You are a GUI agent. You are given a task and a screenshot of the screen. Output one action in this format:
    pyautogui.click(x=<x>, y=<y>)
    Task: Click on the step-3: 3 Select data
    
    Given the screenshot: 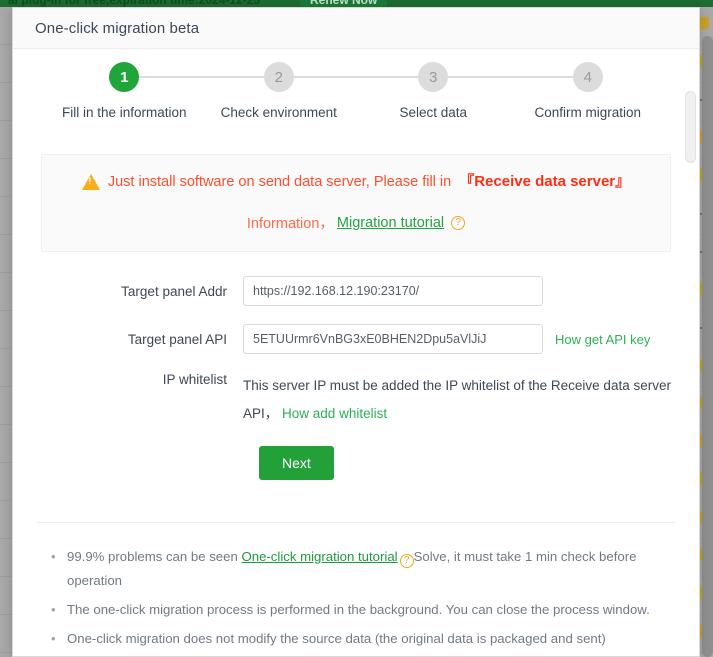 What is the action you would take?
    pyautogui.click(x=472, y=91)
    